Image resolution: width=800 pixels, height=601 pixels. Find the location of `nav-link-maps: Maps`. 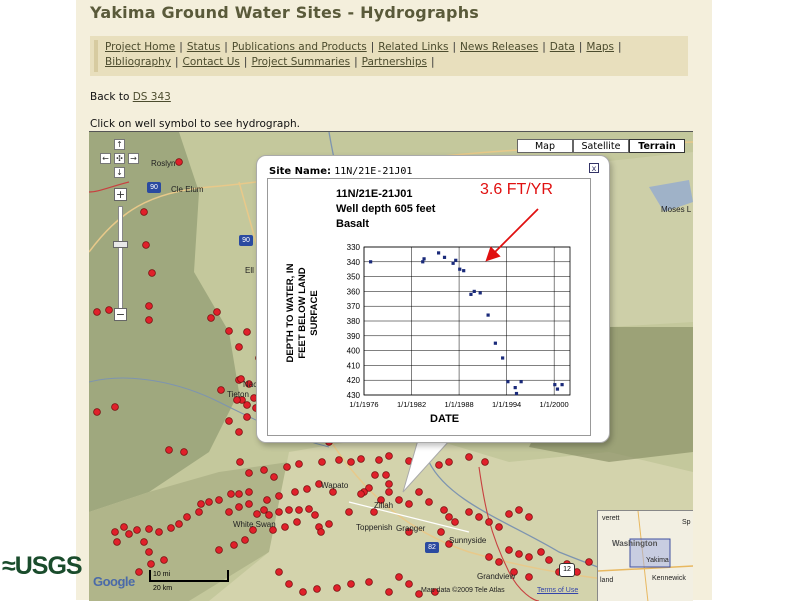

nav-link-maps: Maps is located at coordinates (600, 47).